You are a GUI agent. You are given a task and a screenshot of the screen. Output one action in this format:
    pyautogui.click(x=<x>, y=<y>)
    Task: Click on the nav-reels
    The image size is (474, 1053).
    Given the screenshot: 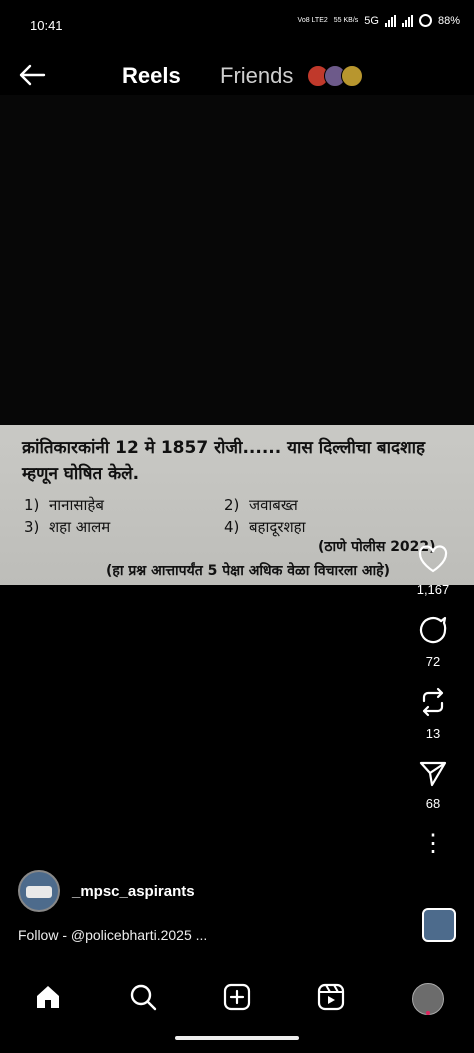 What is the action you would take?
    pyautogui.click(x=331, y=999)
    